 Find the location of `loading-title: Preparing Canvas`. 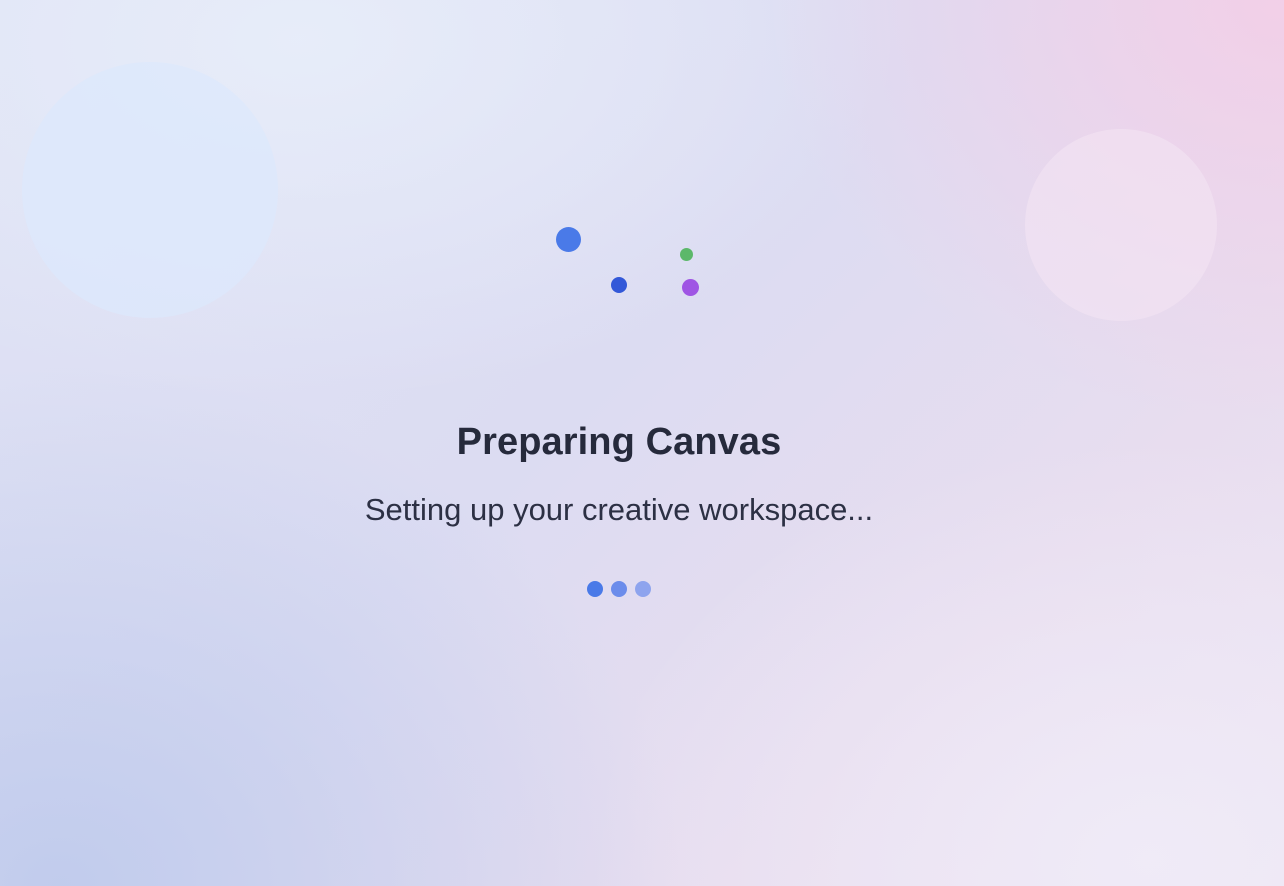

loading-title: Preparing Canvas is located at coordinates (619, 442).